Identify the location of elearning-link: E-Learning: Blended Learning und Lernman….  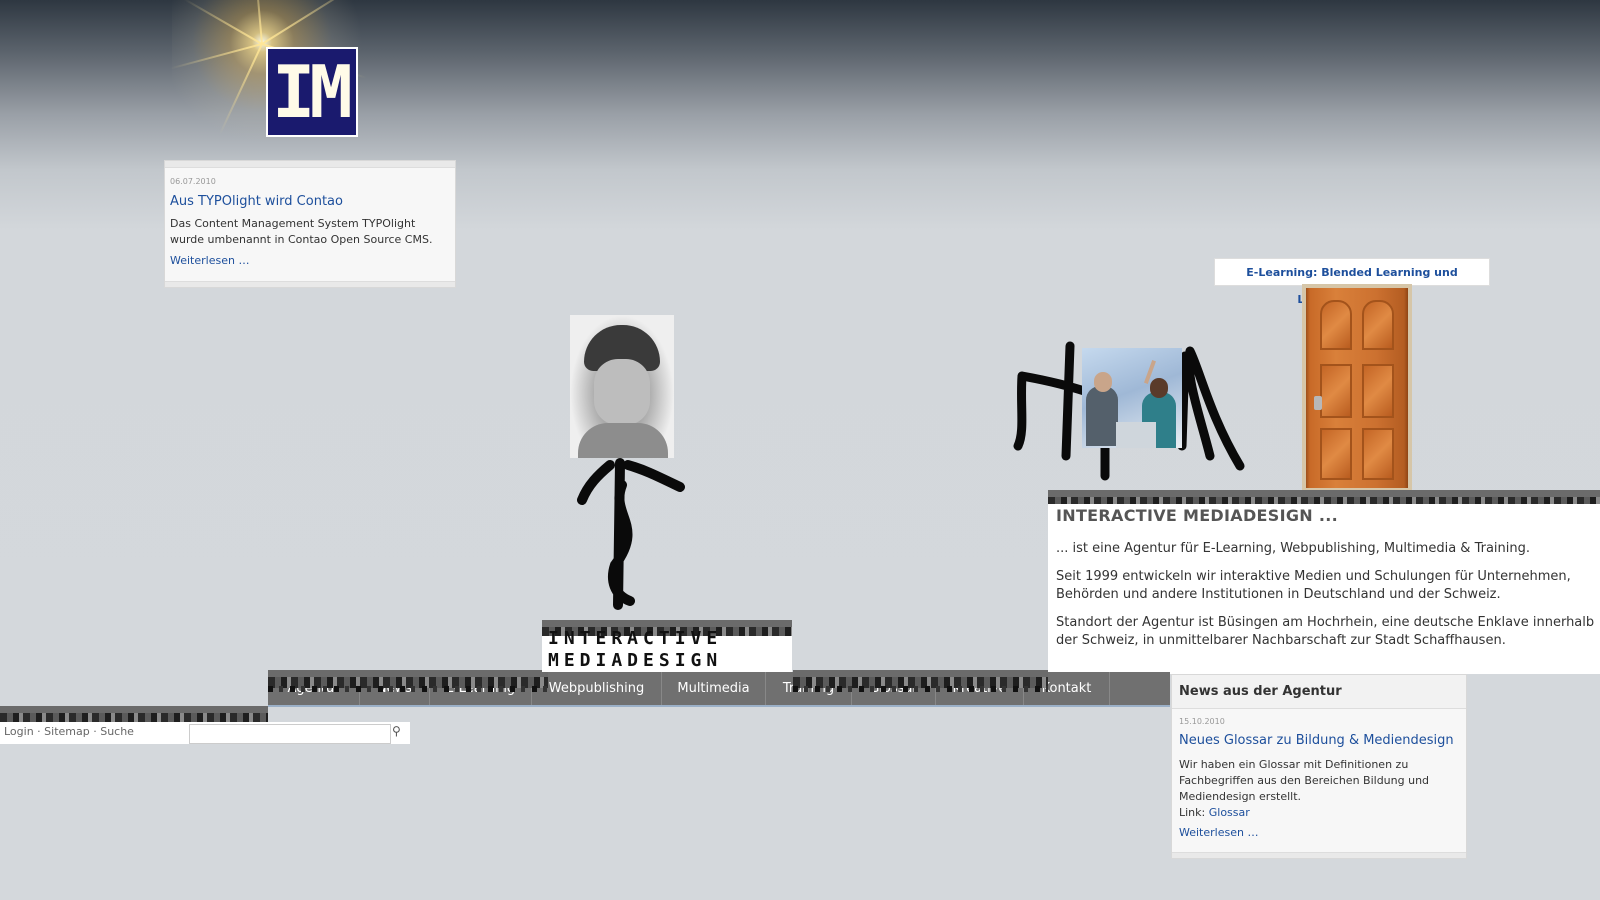
(1352, 282).